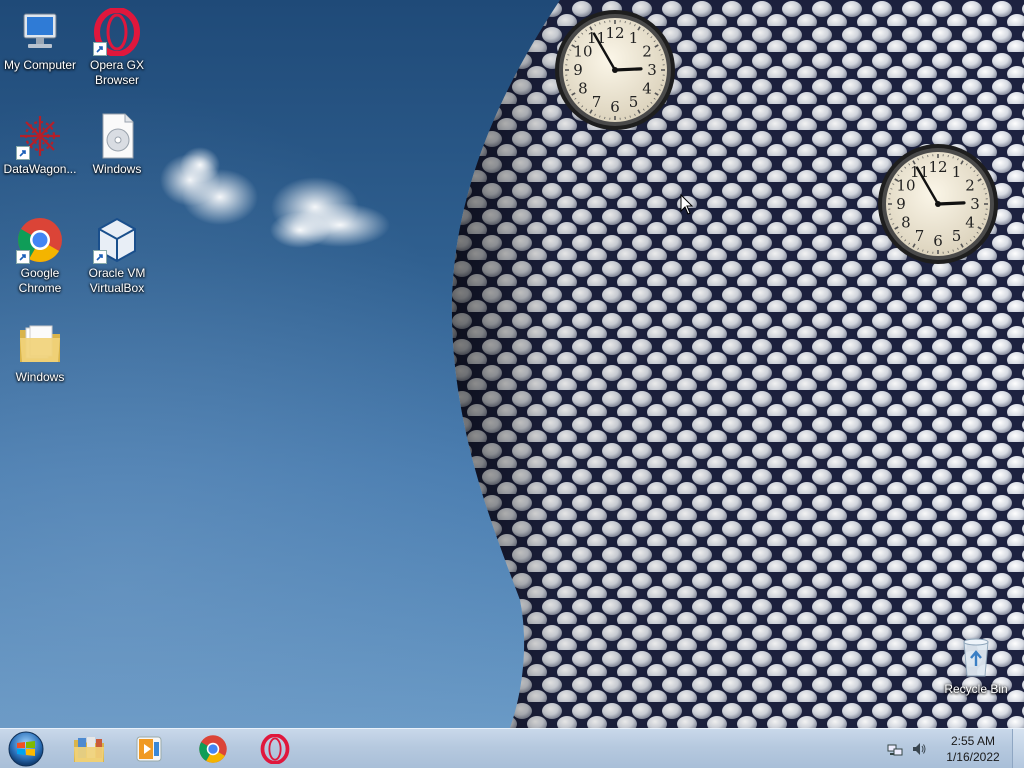 The height and width of the screenshot is (768, 1024). What do you see at coordinates (687, 204) in the screenshot?
I see `mouse-cursor-icon` at bounding box center [687, 204].